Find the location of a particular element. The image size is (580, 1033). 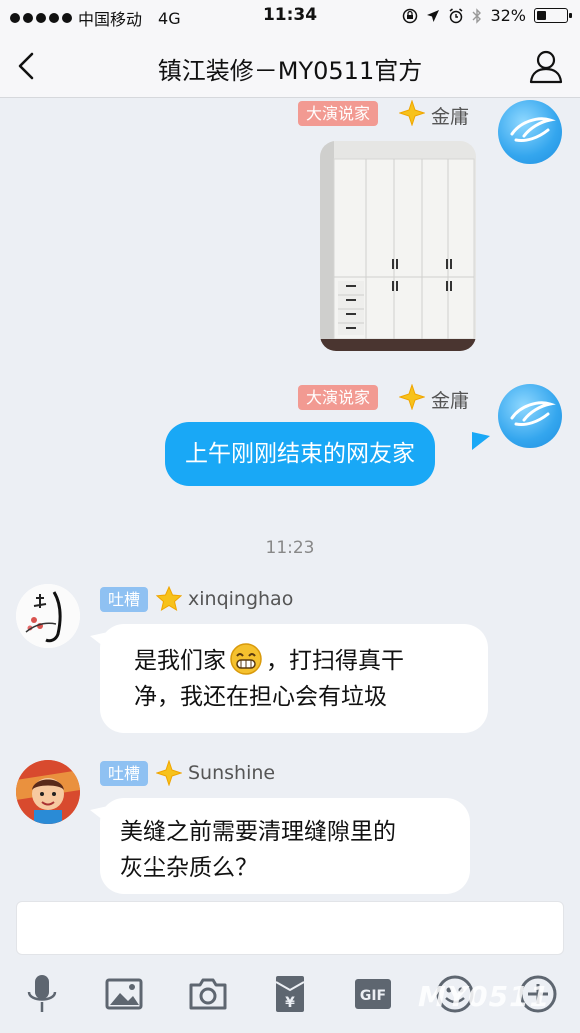

gif-label: GIF is located at coordinates (373, 996).